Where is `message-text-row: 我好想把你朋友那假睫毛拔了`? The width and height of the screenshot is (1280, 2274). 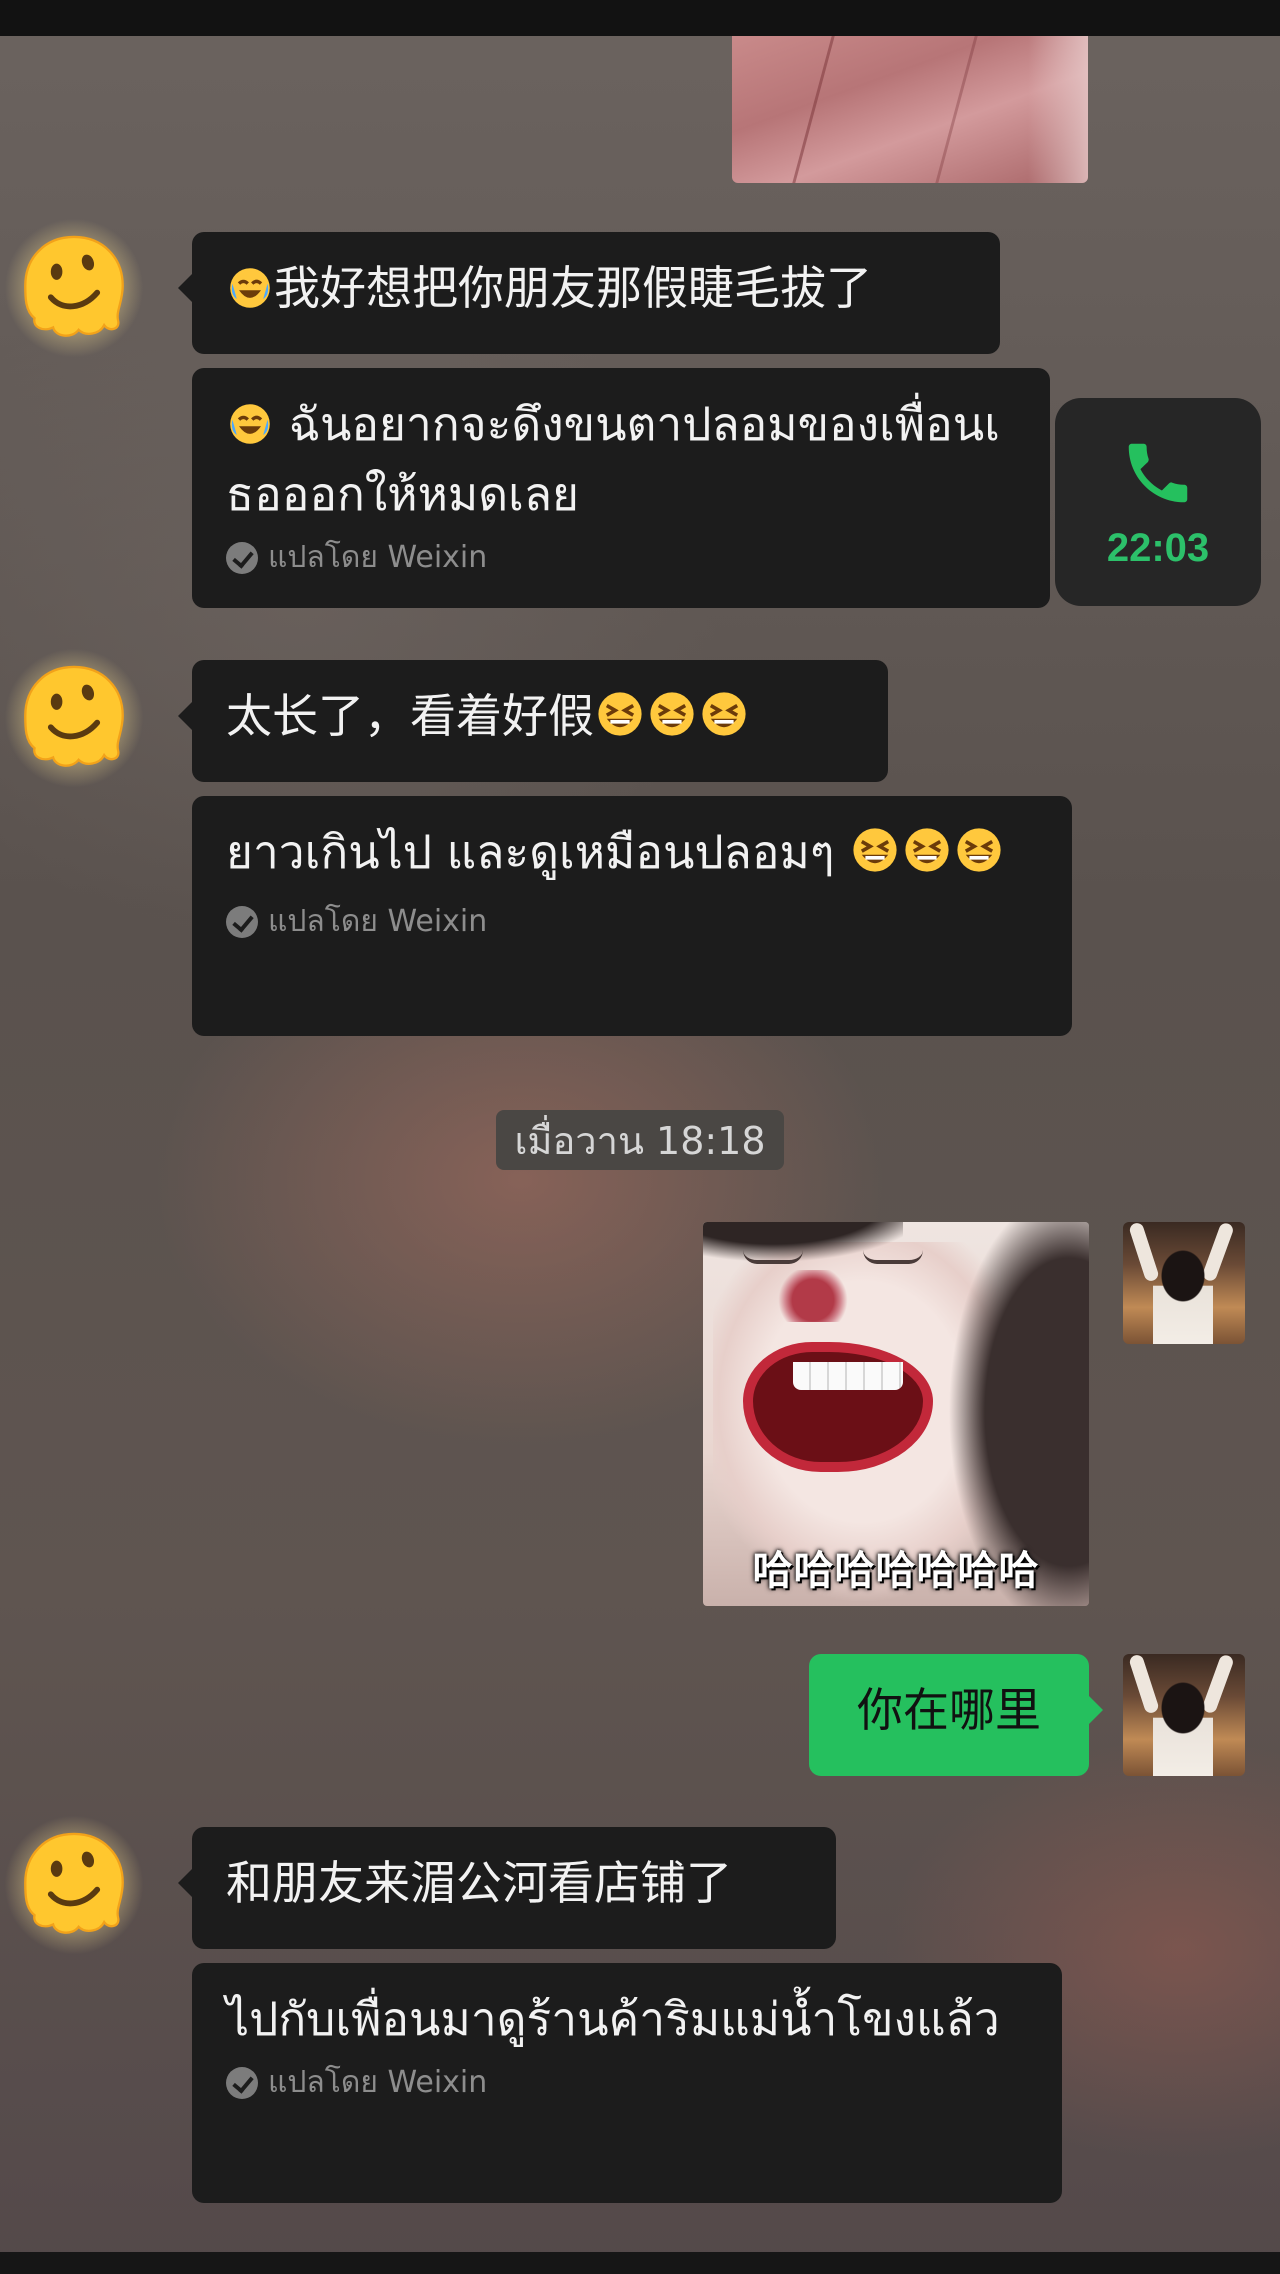
message-text-row: 我好想把你朋友那假睫毛拔了 is located at coordinates (596, 291).